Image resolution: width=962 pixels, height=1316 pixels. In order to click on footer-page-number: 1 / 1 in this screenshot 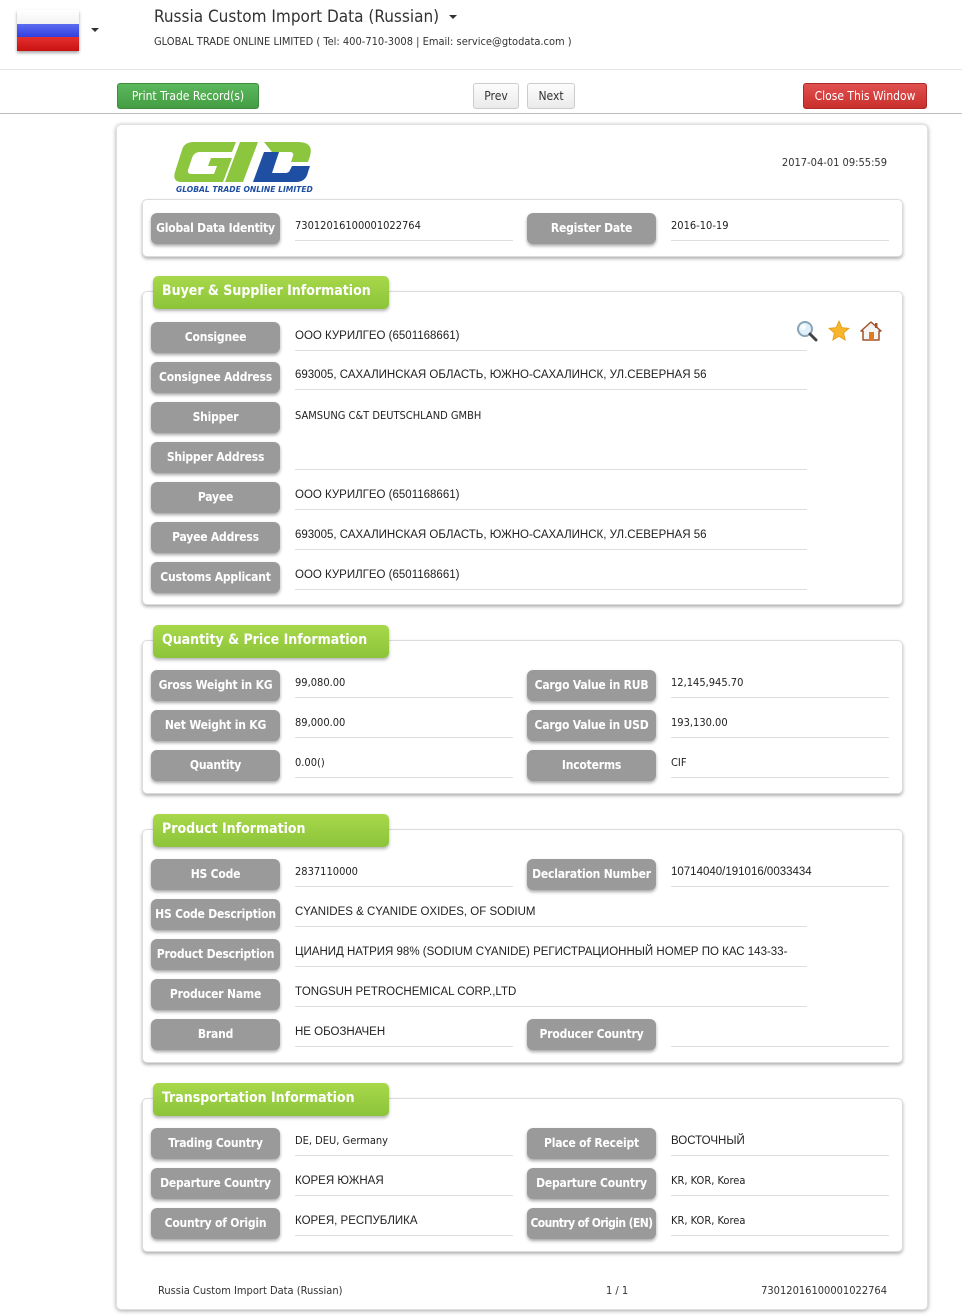, I will do `click(617, 1290)`.